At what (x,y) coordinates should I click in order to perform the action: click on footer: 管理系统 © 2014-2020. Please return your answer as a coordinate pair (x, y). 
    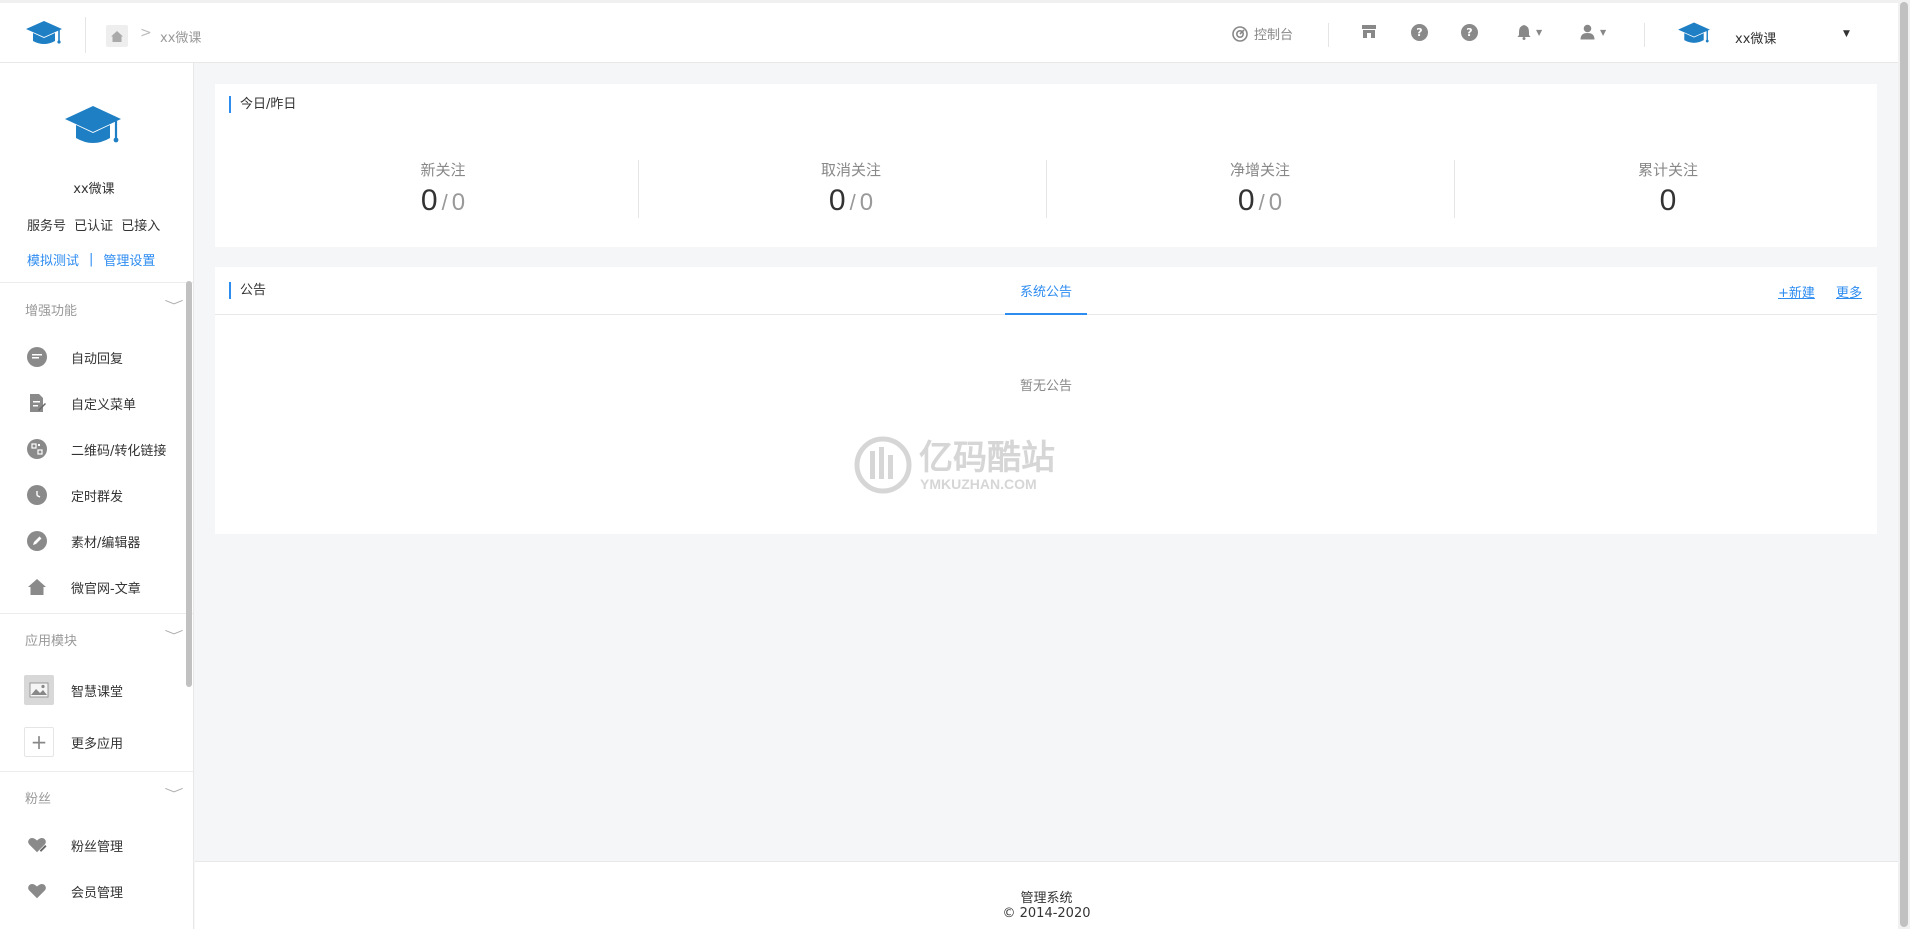
    Looking at the image, I should click on (1046, 895).